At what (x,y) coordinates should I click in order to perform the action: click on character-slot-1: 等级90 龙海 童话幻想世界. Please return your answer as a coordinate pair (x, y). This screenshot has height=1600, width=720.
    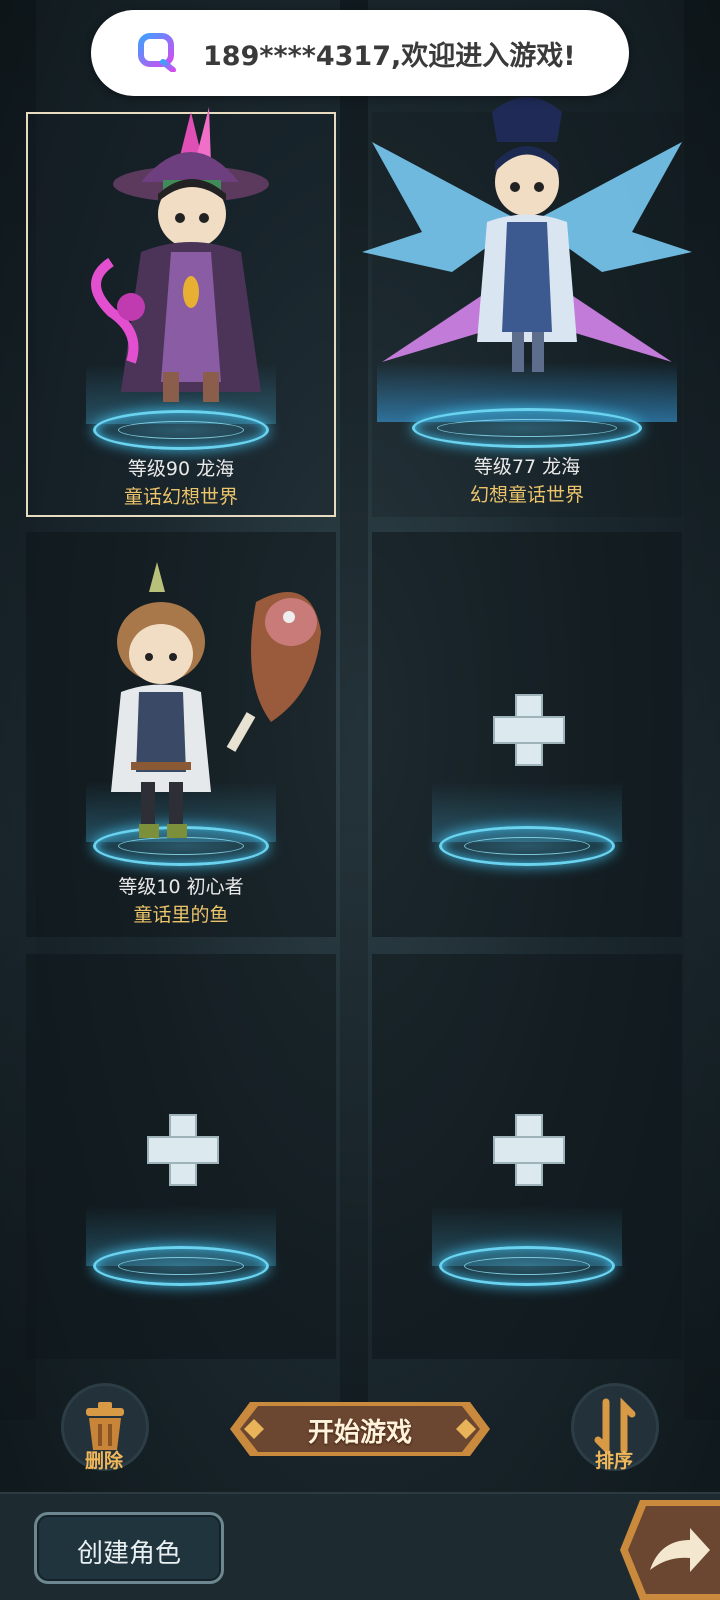
    Looking at the image, I should click on (181, 312).